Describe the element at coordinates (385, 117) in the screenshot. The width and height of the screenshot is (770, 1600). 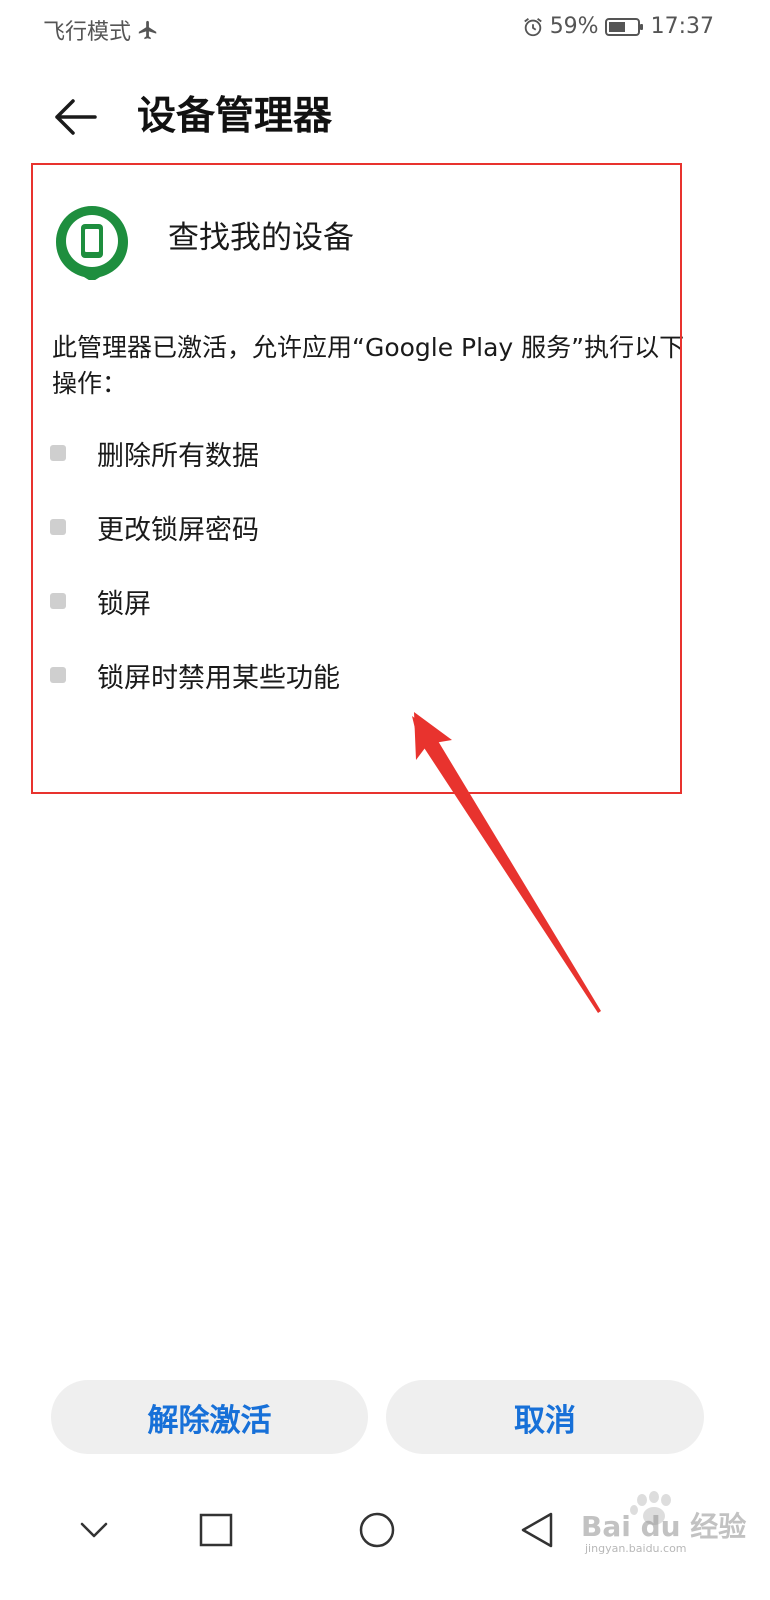
I see `header: 设备管理器` at that location.